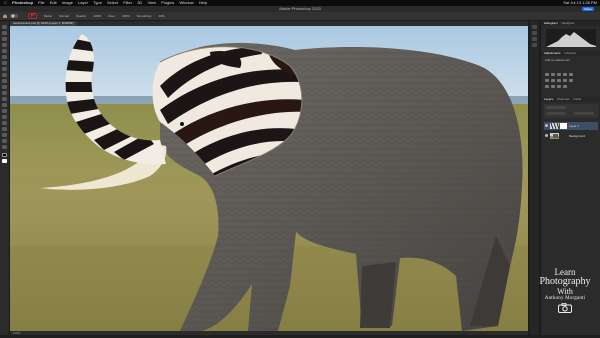  What do you see at coordinates (4, 123) in the screenshot?
I see `type-tool-icon` at bounding box center [4, 123].